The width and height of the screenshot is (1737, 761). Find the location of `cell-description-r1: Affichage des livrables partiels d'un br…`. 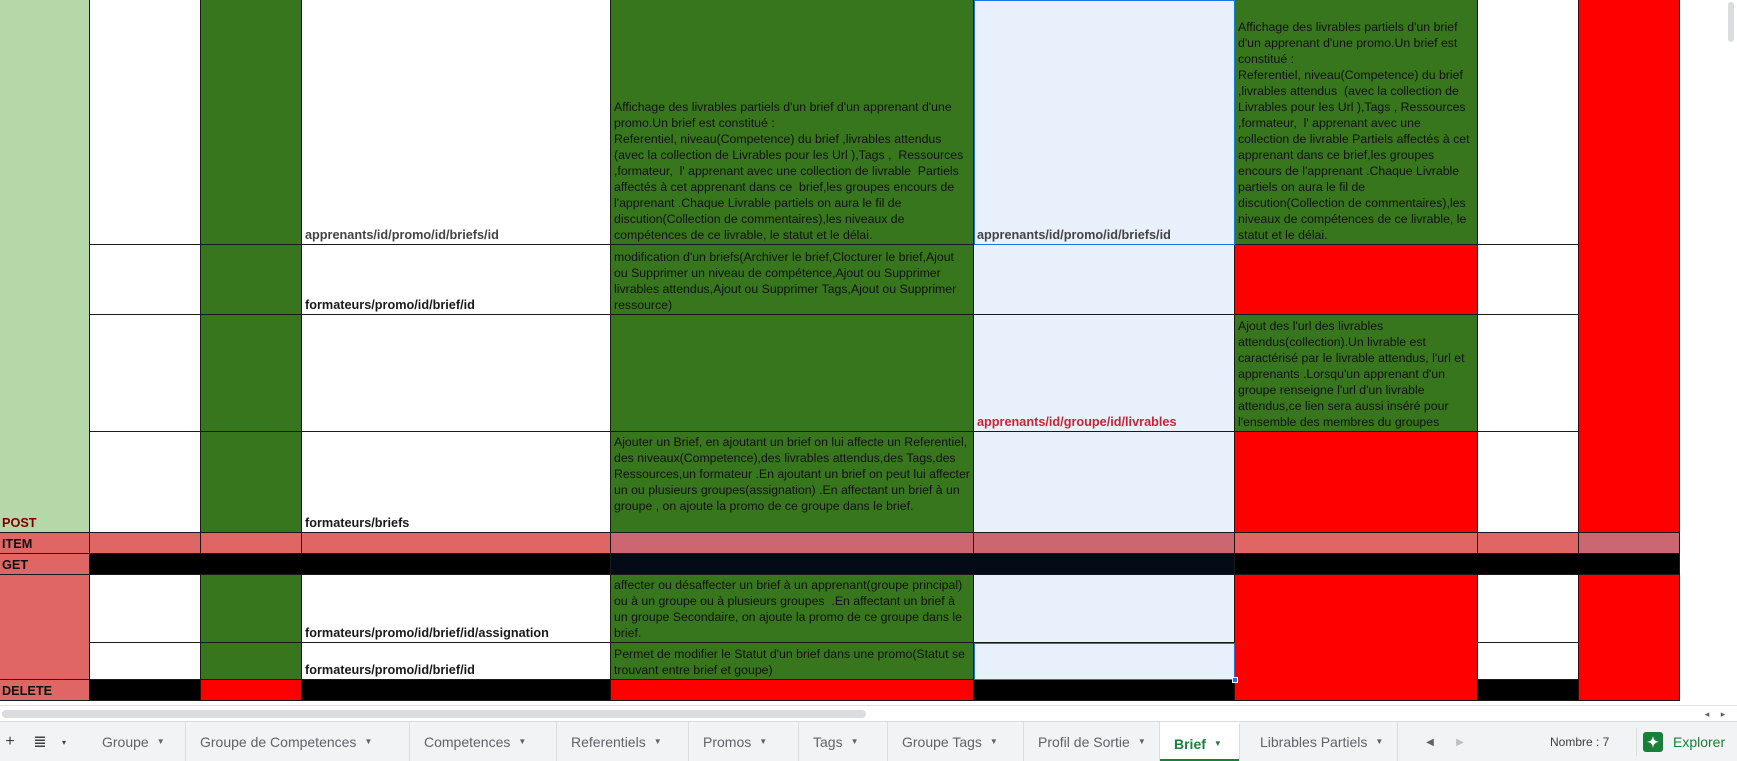

cell-description-r1: Affichage des livrables partiels d'un br… is located at coordinates (792, 122).